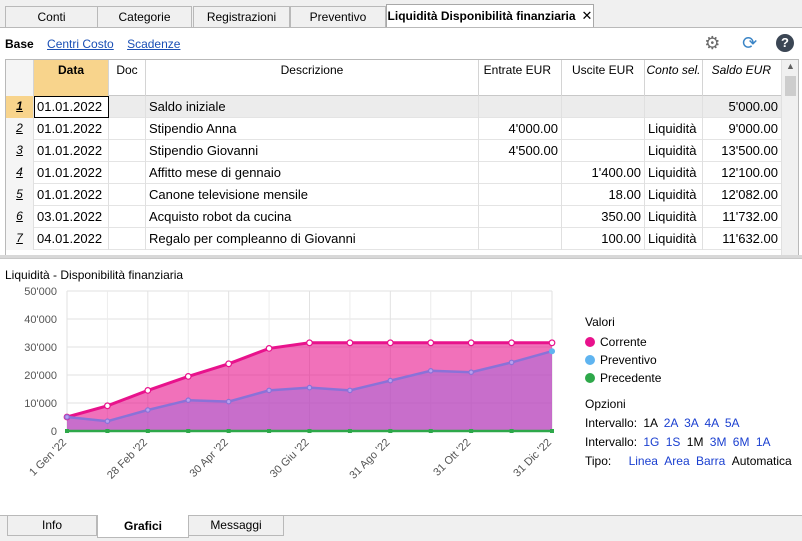  Describe the element at coordinates (710, 461) in the screenshot. I see `type-barra: Barra` at that location.